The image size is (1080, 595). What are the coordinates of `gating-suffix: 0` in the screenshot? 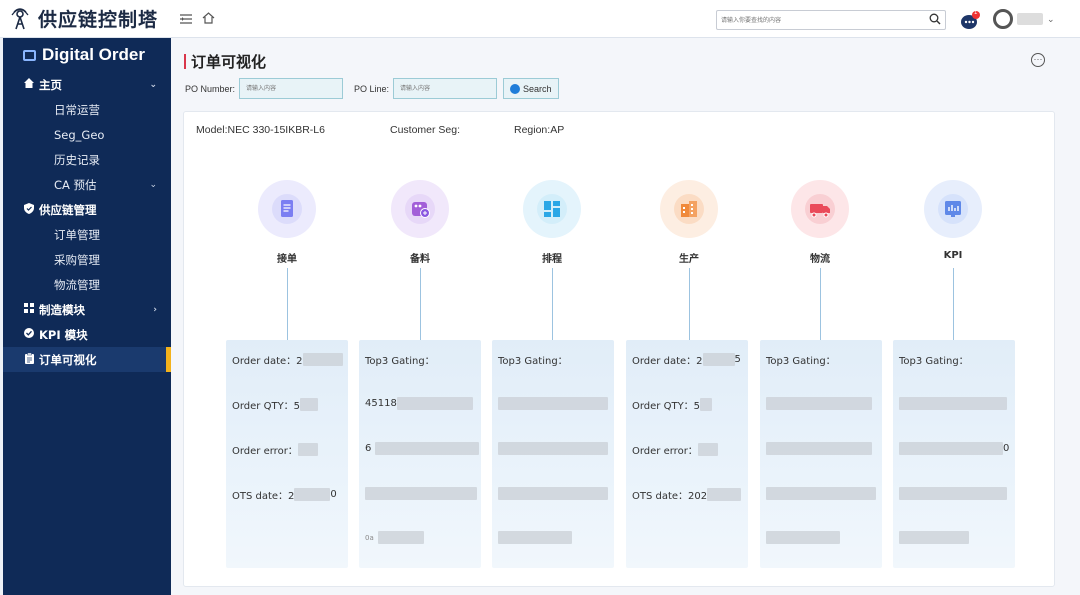 It's located at (1006, 448).